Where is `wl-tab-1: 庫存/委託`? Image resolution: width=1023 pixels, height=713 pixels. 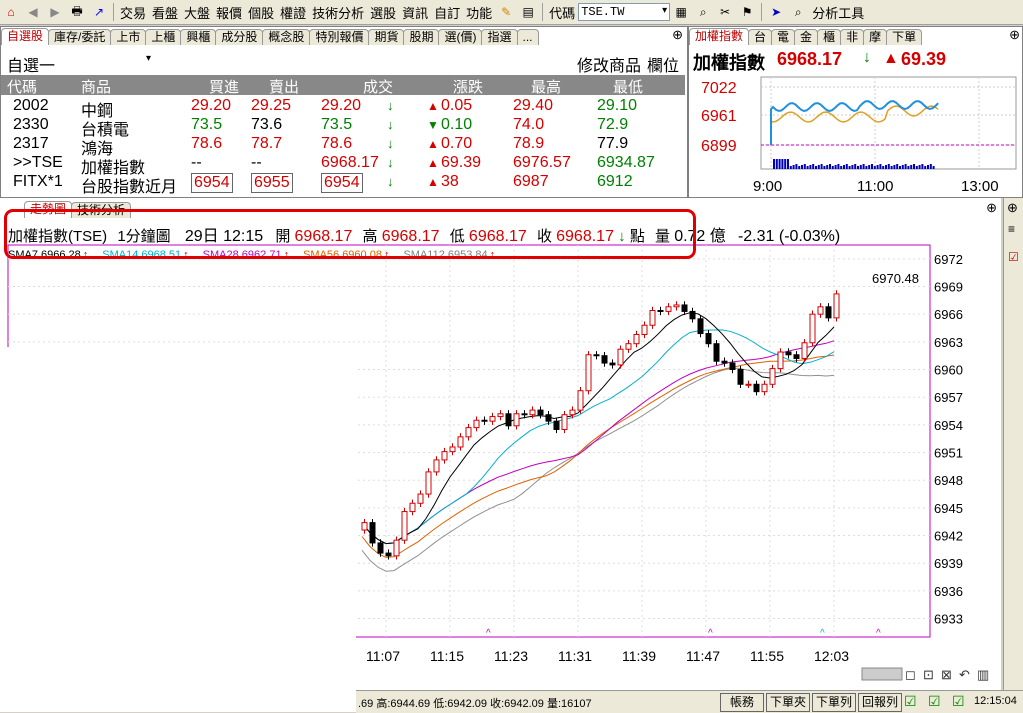
wl-tab-1: 庫存/委託 is located at coordinates (80, 37).